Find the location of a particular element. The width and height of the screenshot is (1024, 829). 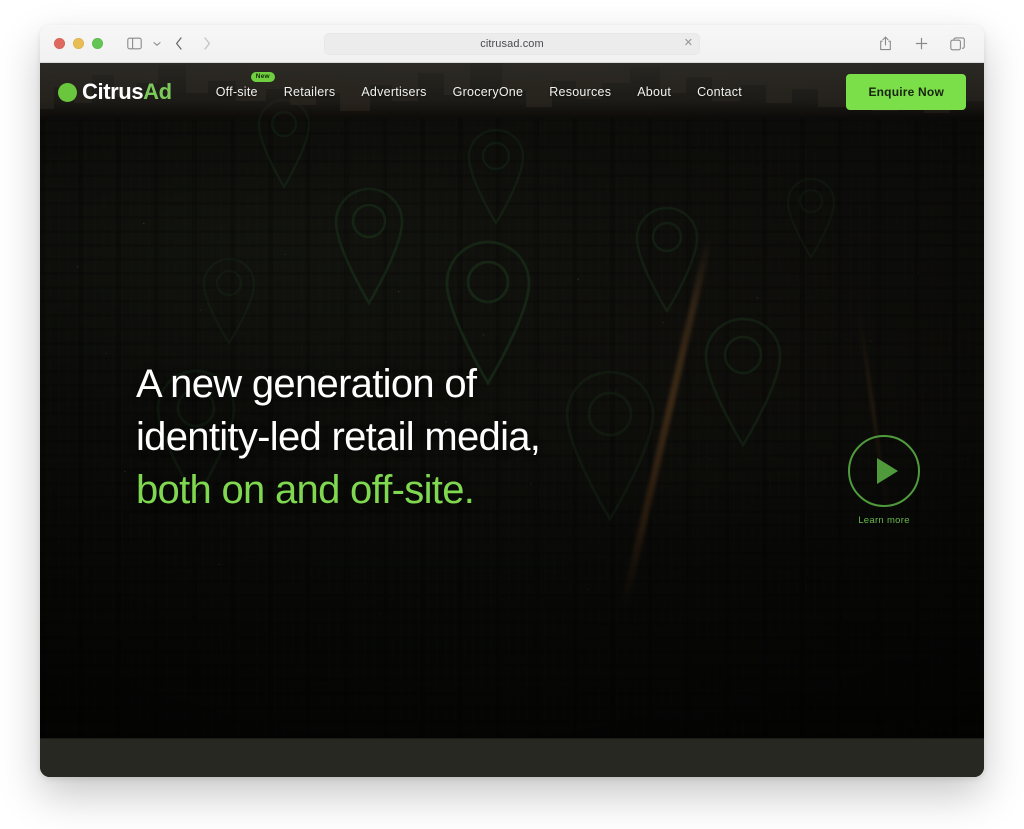

toolbar-nav-group is located at coordinates (170, 44).